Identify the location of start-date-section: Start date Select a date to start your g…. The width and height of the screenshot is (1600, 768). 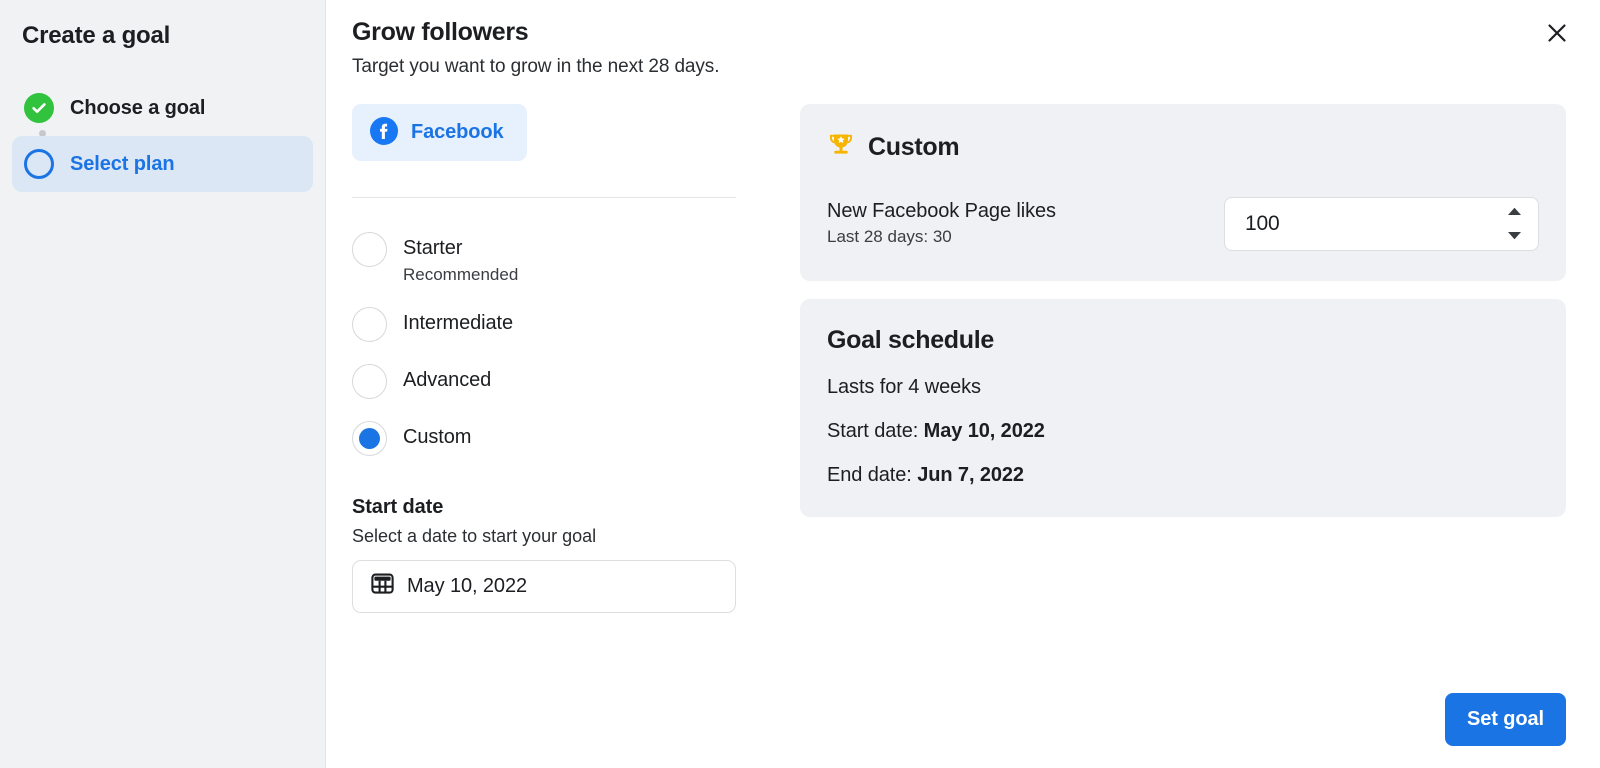
(557, 554).